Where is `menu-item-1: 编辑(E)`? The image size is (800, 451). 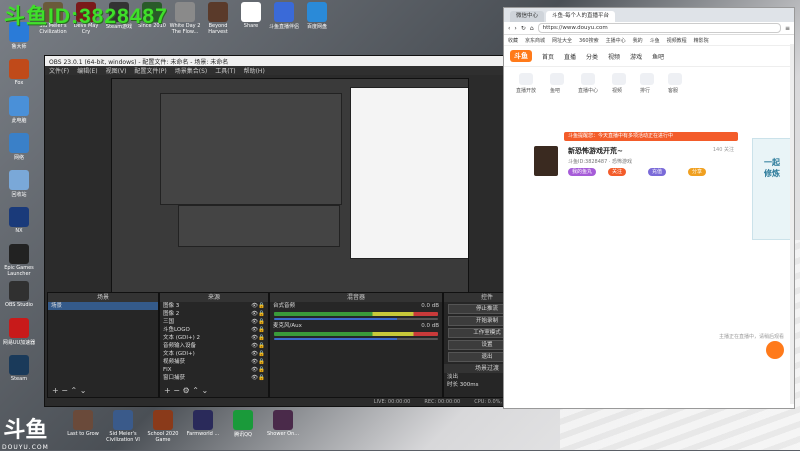 menu-item-1: 编辑(E) is located at coordinates (87, 70).